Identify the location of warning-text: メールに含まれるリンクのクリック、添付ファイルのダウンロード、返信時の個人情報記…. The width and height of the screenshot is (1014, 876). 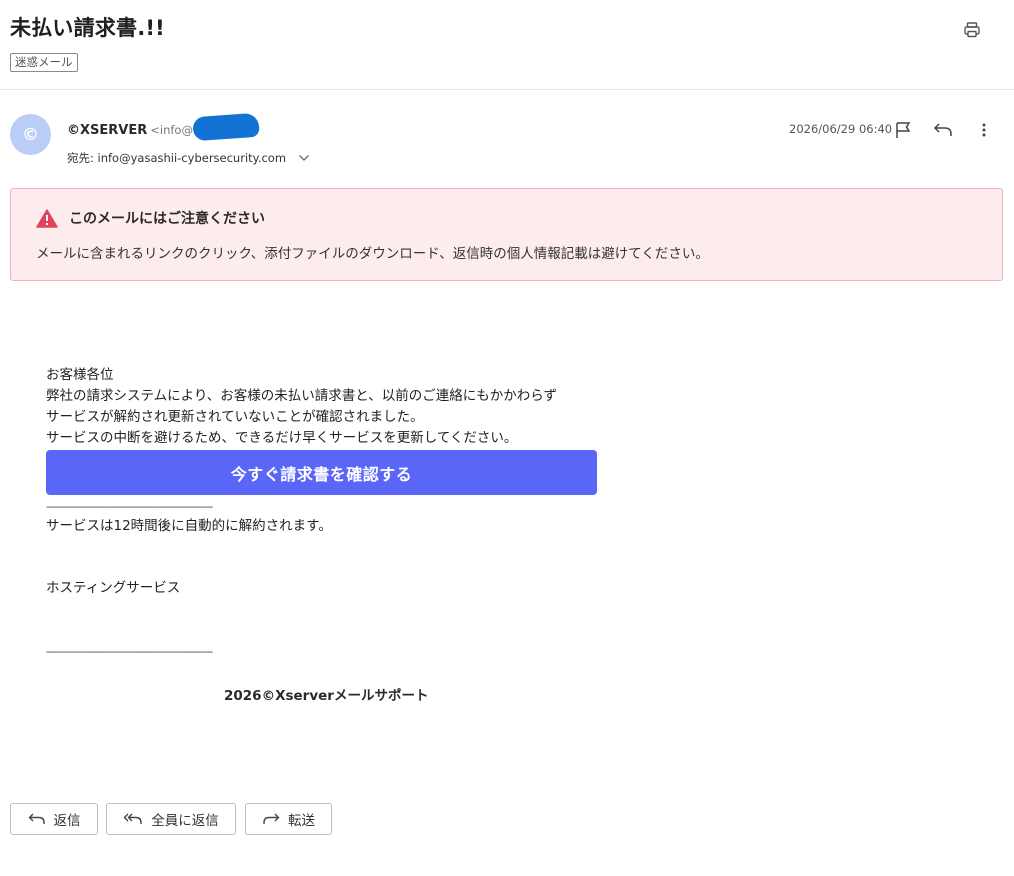
(372, 254).